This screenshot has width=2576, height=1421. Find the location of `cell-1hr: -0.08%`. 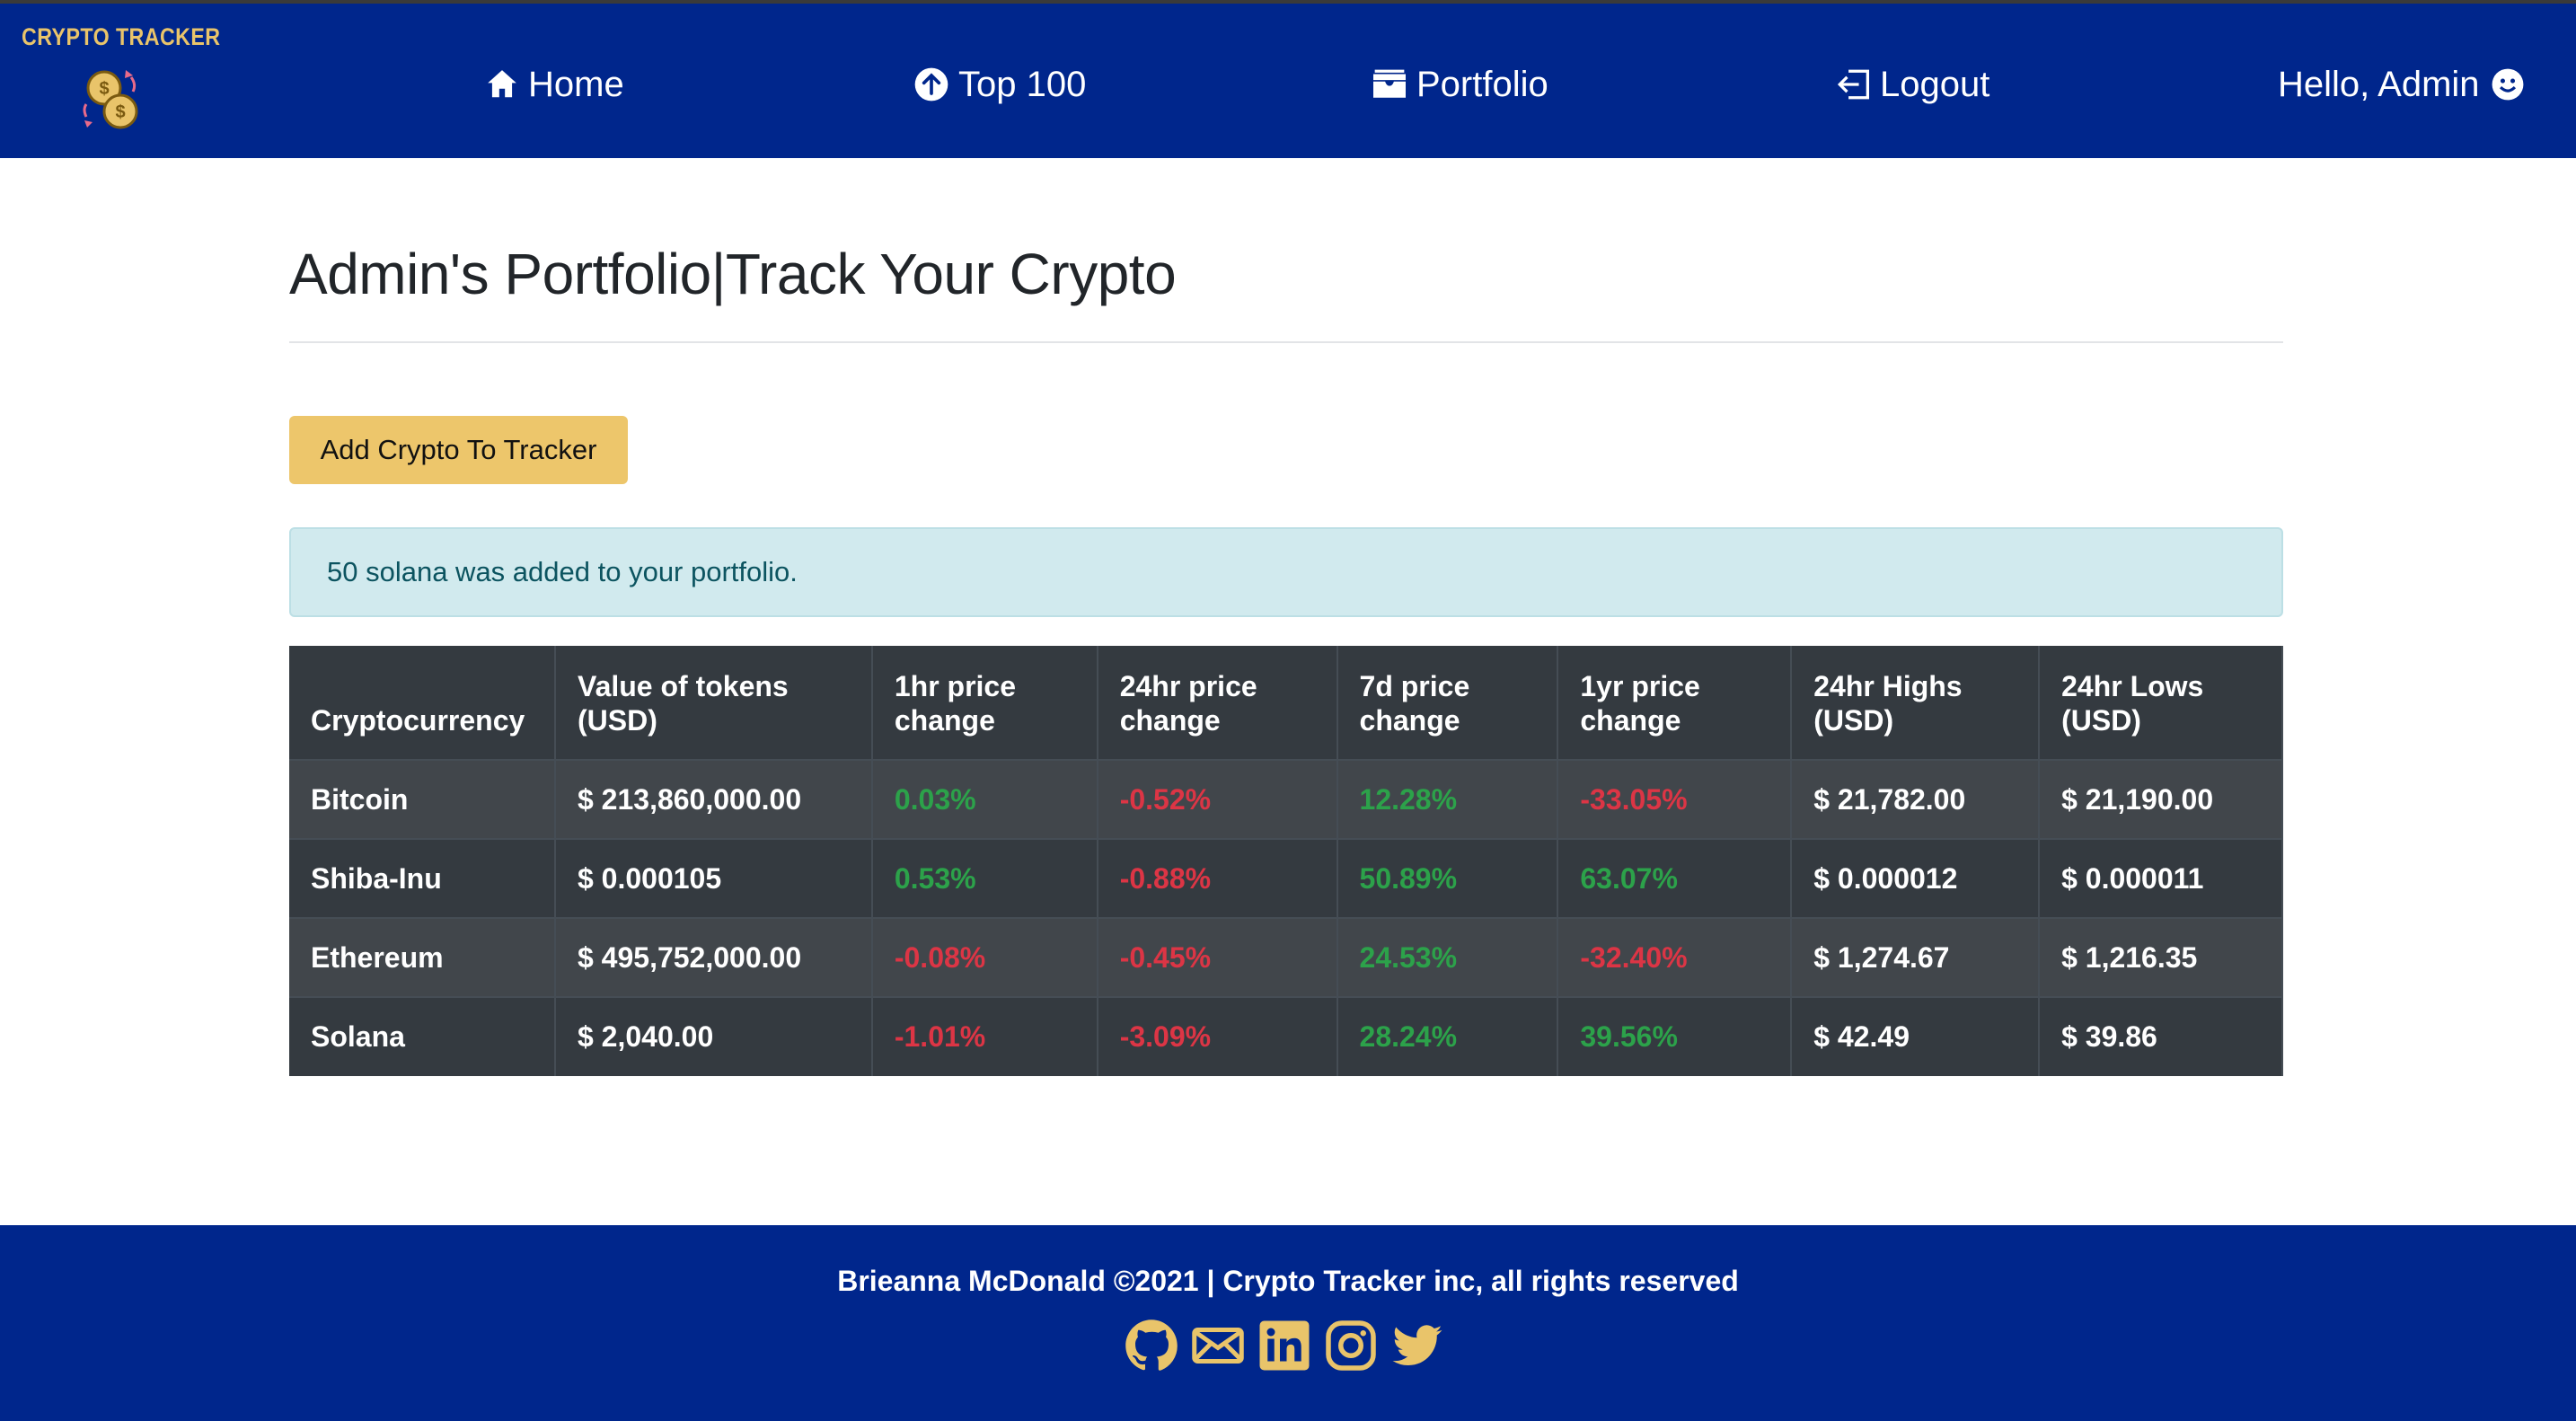

cell-1hr: -0.08% is located at coordinates (985, 957).